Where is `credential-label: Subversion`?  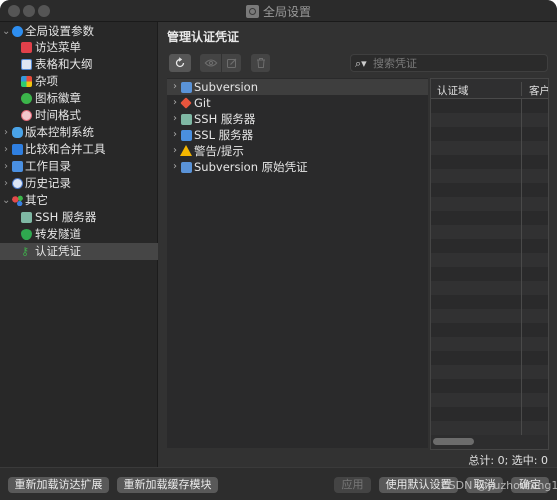
credential-label: Subversion is located at coordinates (226, 87).